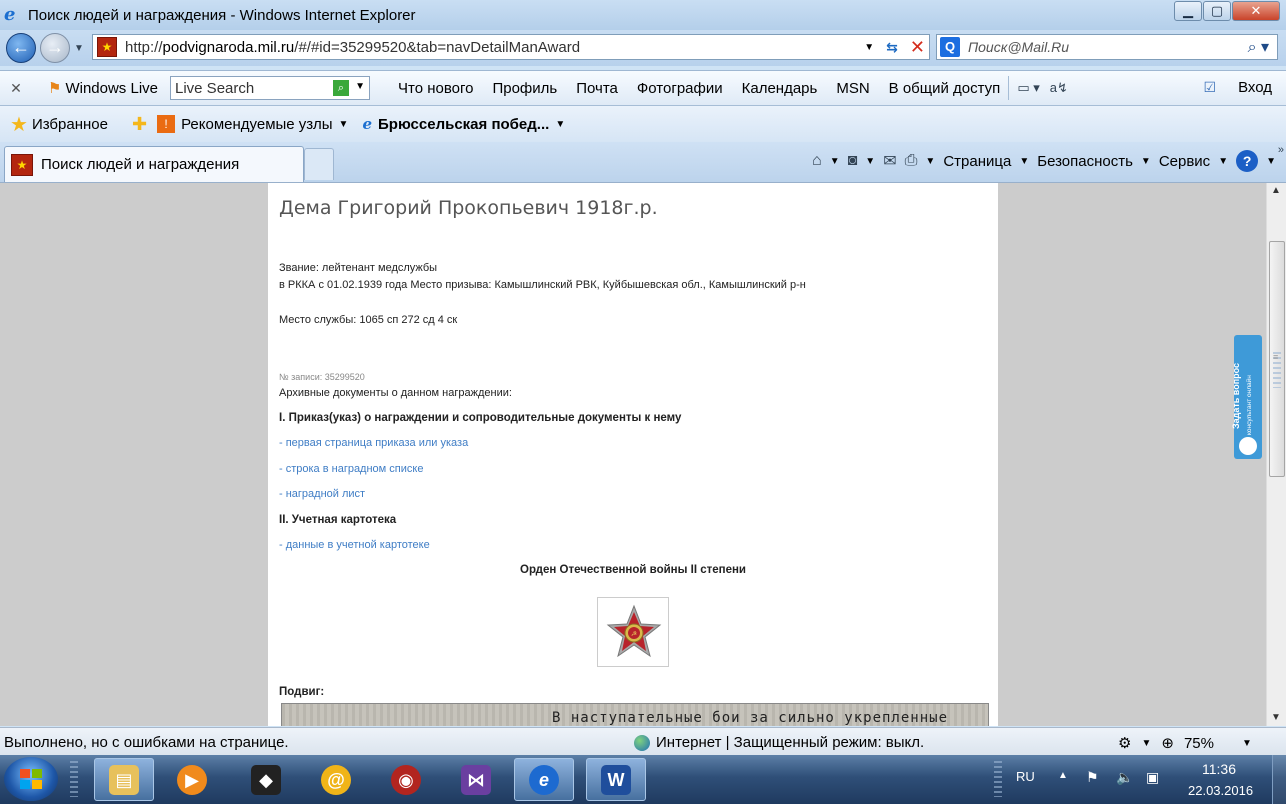 The width and height of the screenshot is (1286, 804). What do you see at coordinates (911, 161) in the screenshot?
I see `print-icon: ⎙` at bounding box center [911, 161].